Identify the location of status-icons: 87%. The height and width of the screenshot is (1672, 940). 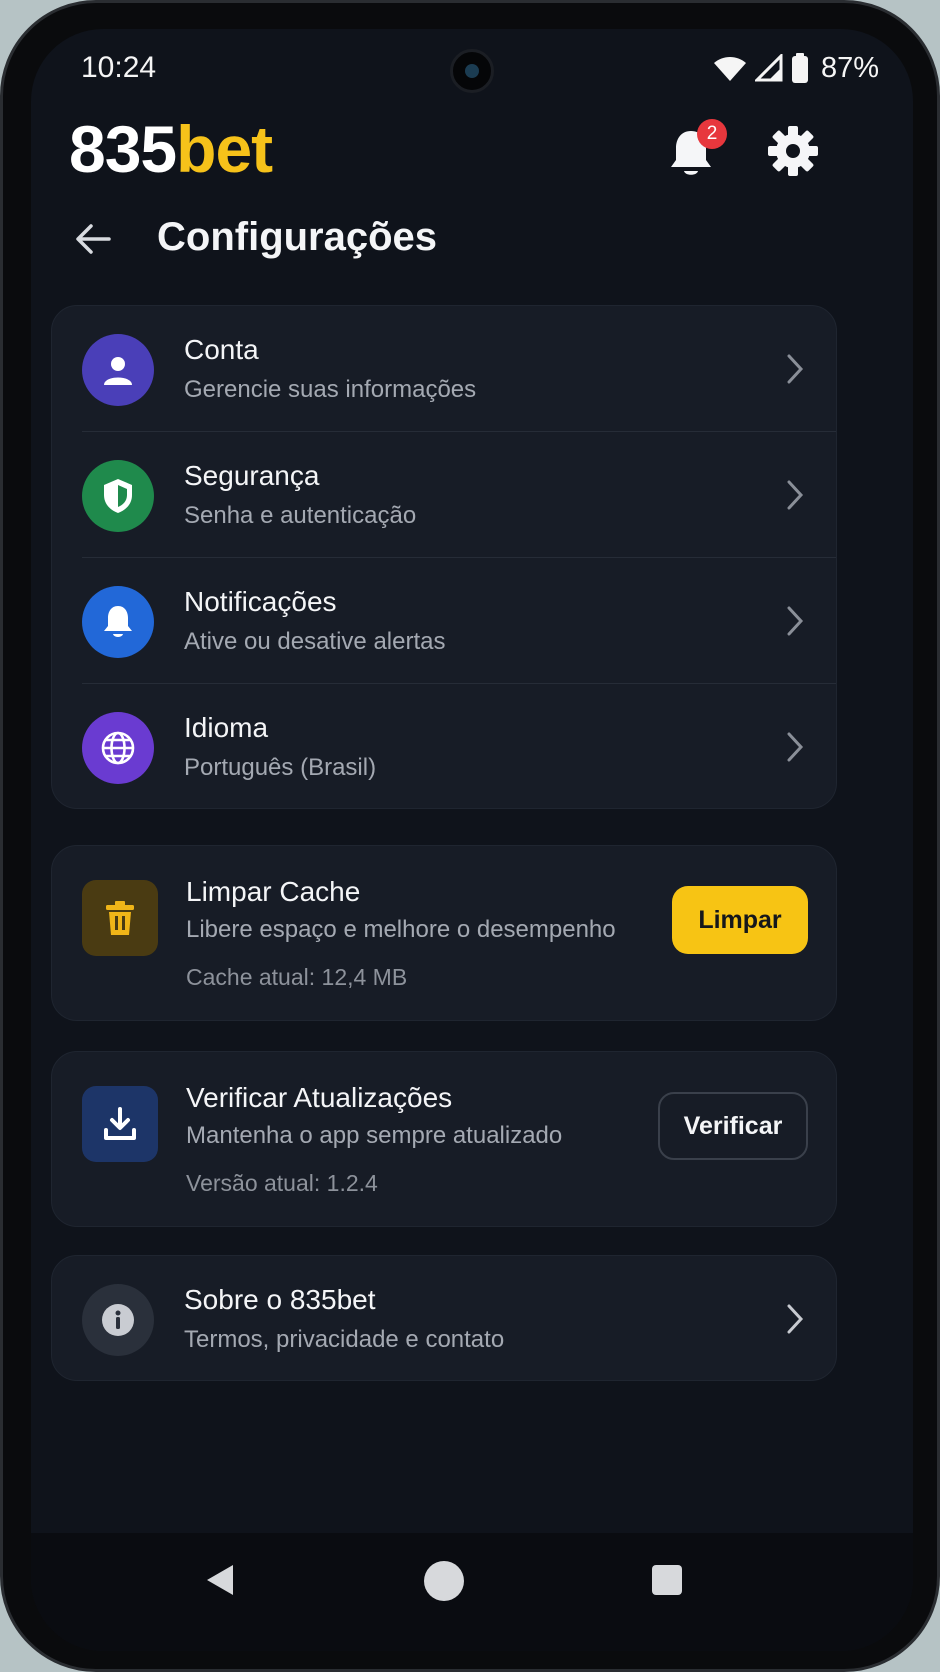
(796, 68).